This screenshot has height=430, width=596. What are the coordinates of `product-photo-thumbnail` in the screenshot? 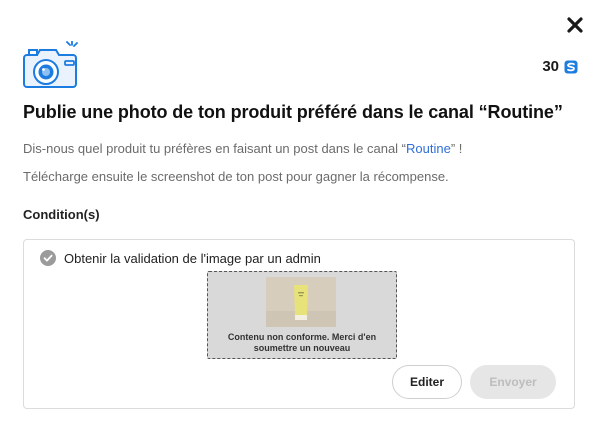 It's located at (301, 302).